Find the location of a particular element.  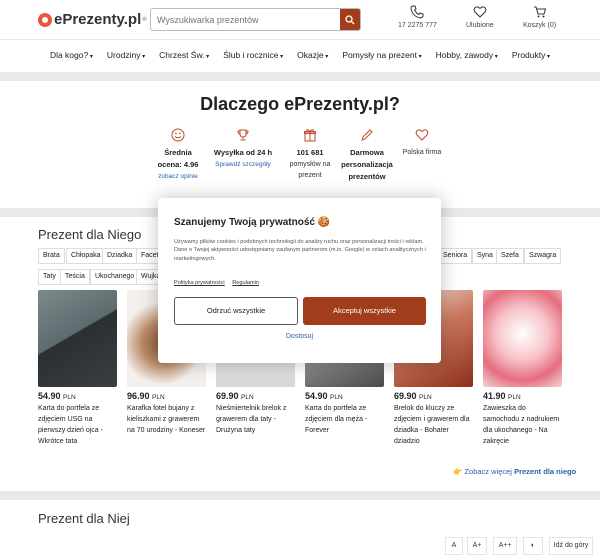

pen-icon is located at coordinates (367, 135).